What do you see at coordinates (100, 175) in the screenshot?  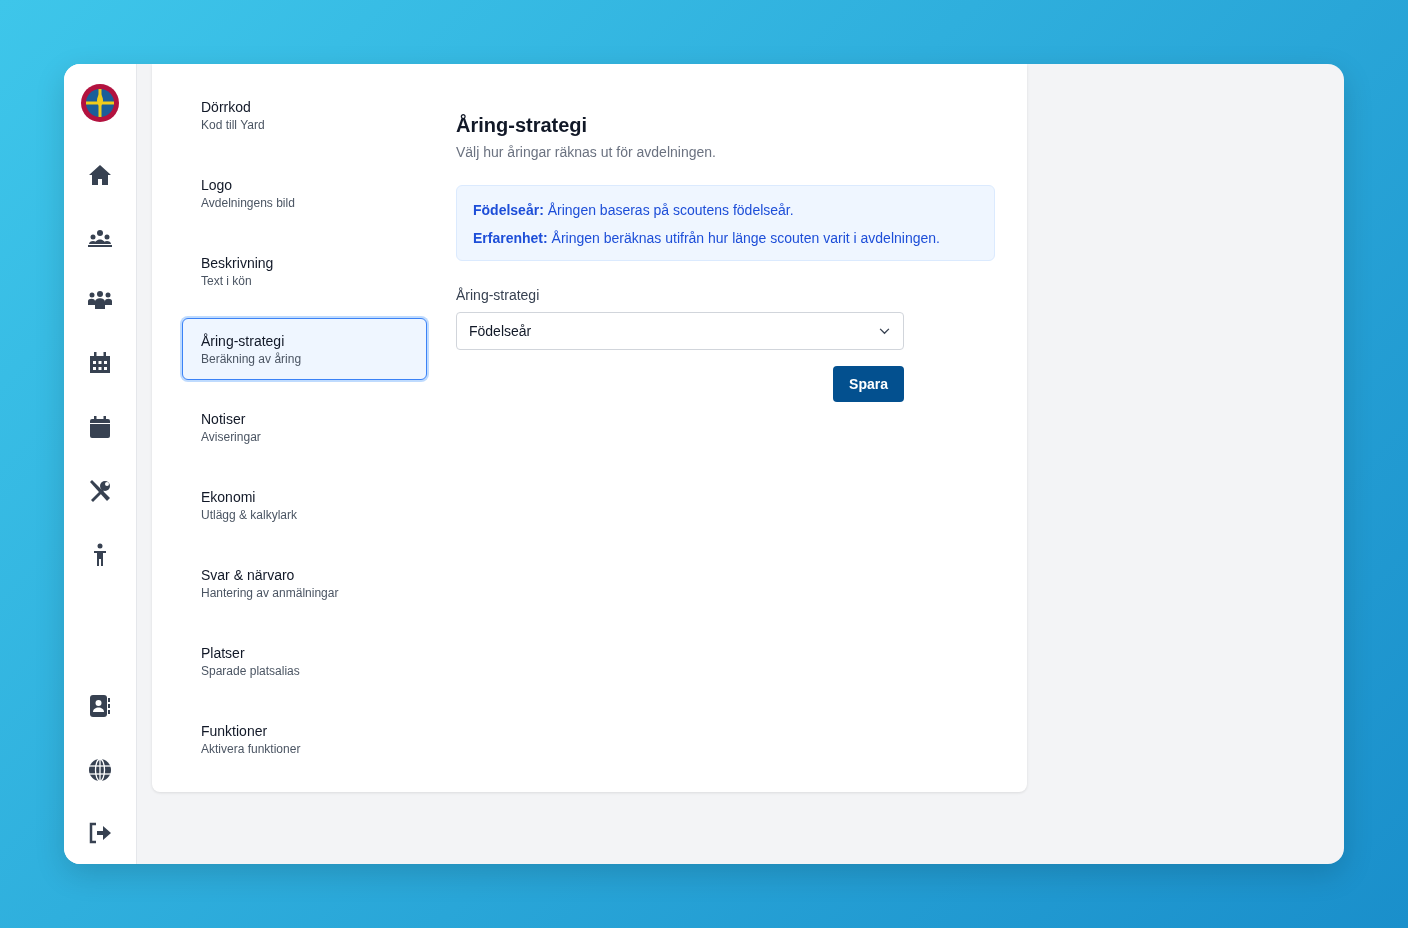 I see `home-icon` at bounding box center [100, 175].